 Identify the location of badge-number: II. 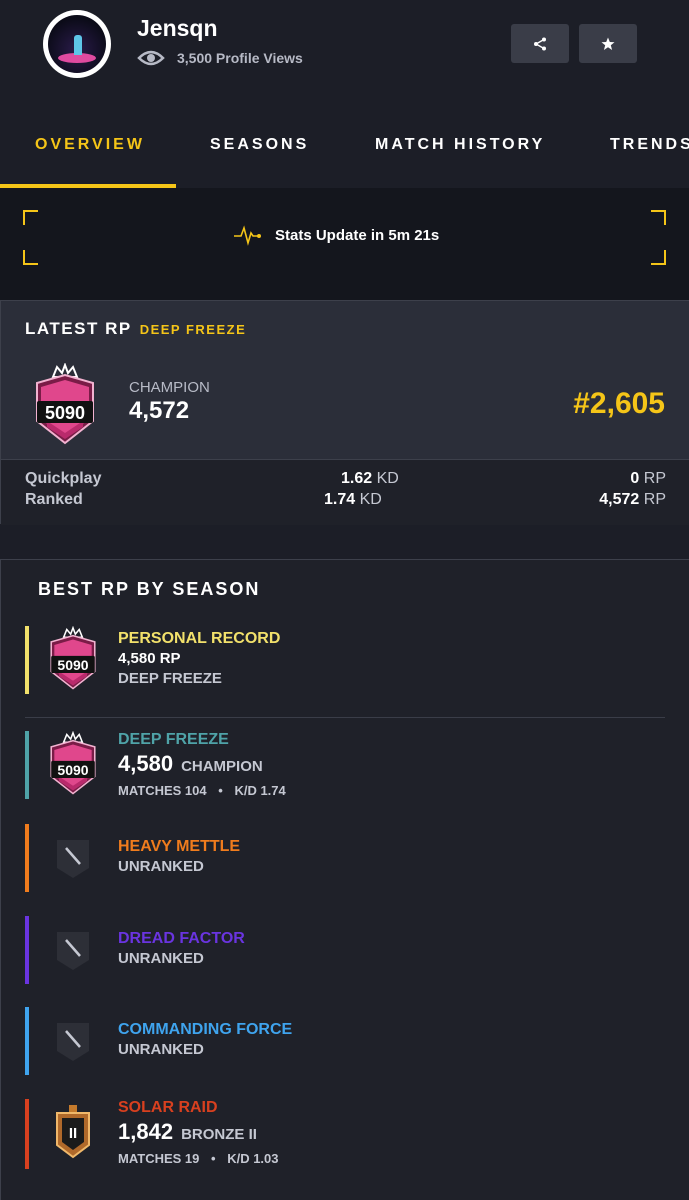
(73, 1133).